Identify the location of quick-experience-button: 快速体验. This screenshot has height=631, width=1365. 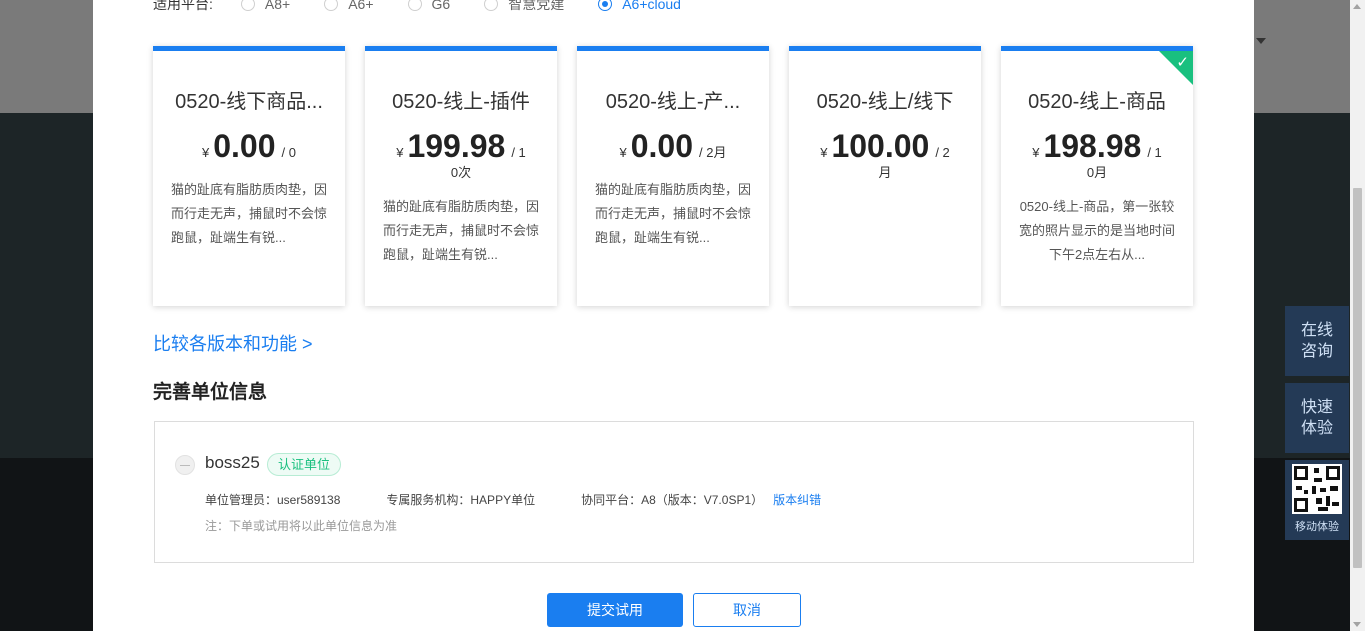
(1317, 418).